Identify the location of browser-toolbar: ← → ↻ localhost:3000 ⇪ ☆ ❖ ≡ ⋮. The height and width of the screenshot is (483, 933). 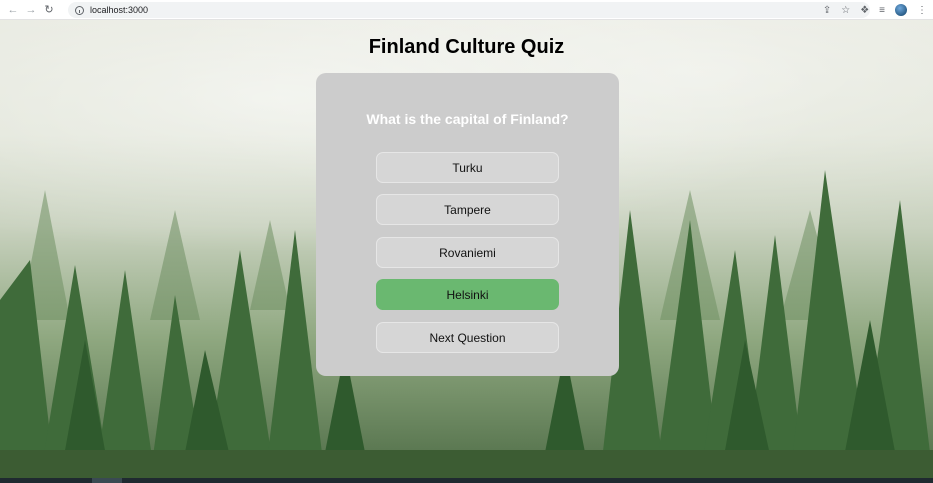
(466, 10).